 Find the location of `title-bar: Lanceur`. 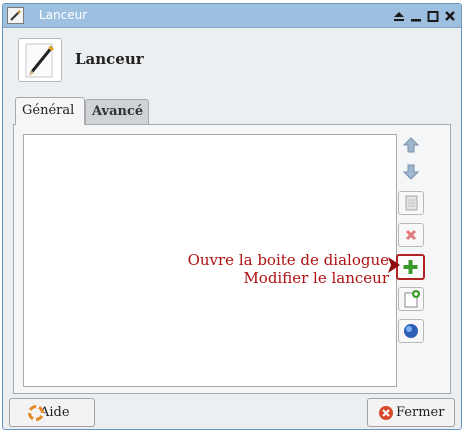

title-bar: Lanceur is located at coordinates (232, 16).